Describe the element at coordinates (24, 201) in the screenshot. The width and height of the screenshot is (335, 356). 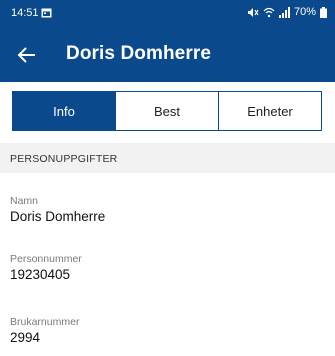
I see `field-label: Namn` at that location.